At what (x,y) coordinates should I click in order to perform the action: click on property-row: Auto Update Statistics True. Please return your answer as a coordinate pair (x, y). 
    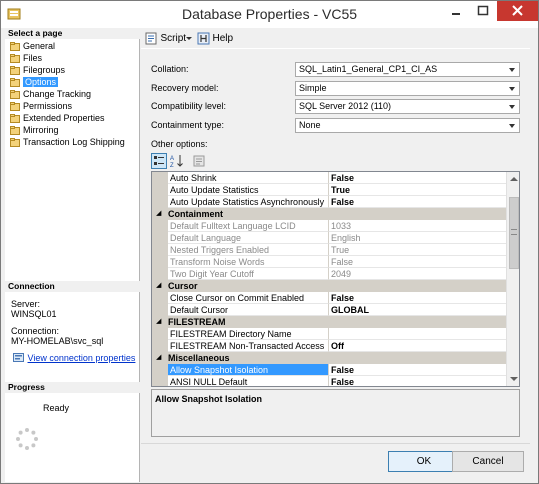
    Looking at the image, I should click on (329, 190).